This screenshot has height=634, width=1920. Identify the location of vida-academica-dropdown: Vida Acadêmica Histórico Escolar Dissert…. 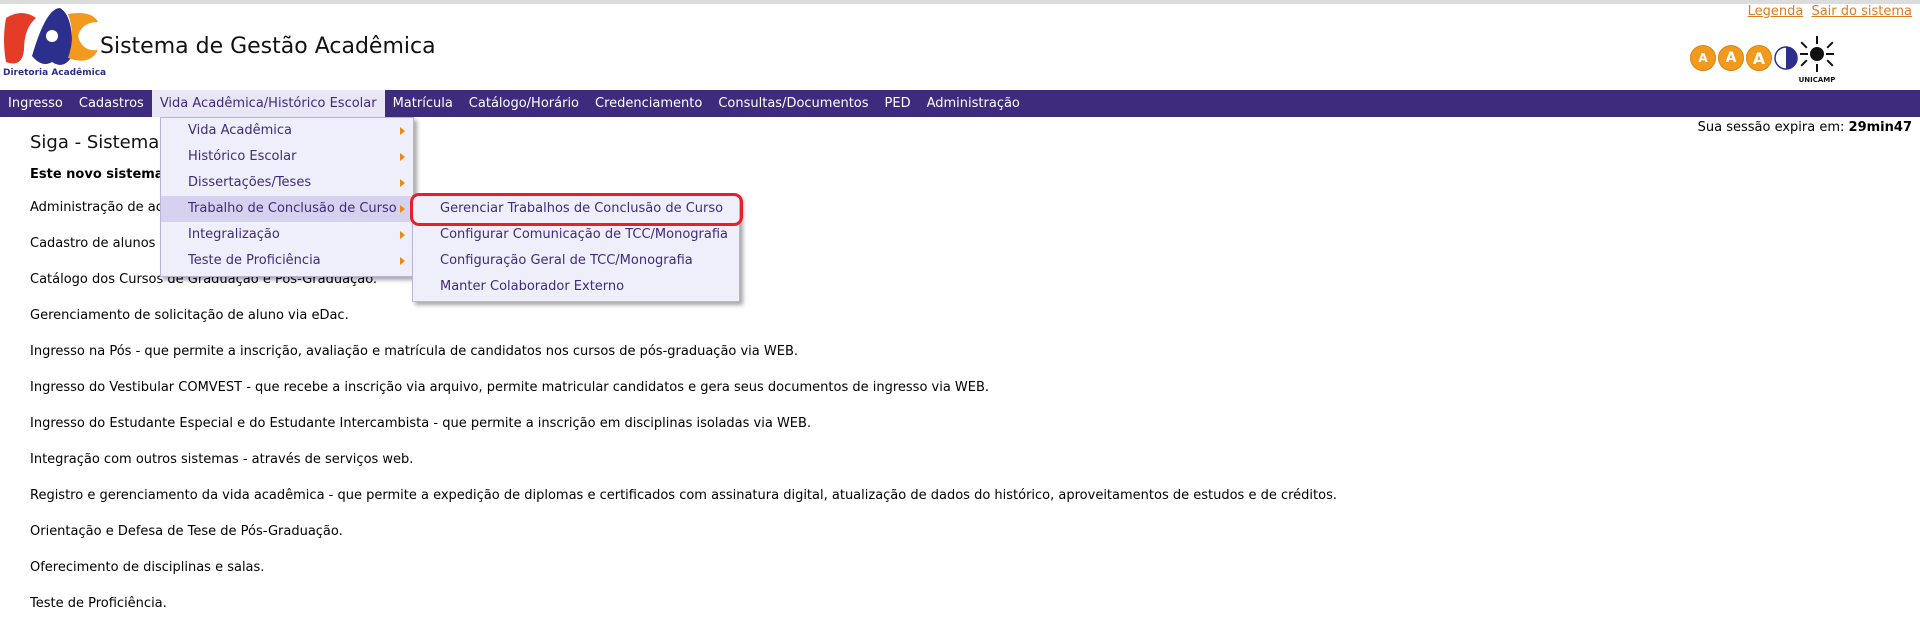
(287, 197).